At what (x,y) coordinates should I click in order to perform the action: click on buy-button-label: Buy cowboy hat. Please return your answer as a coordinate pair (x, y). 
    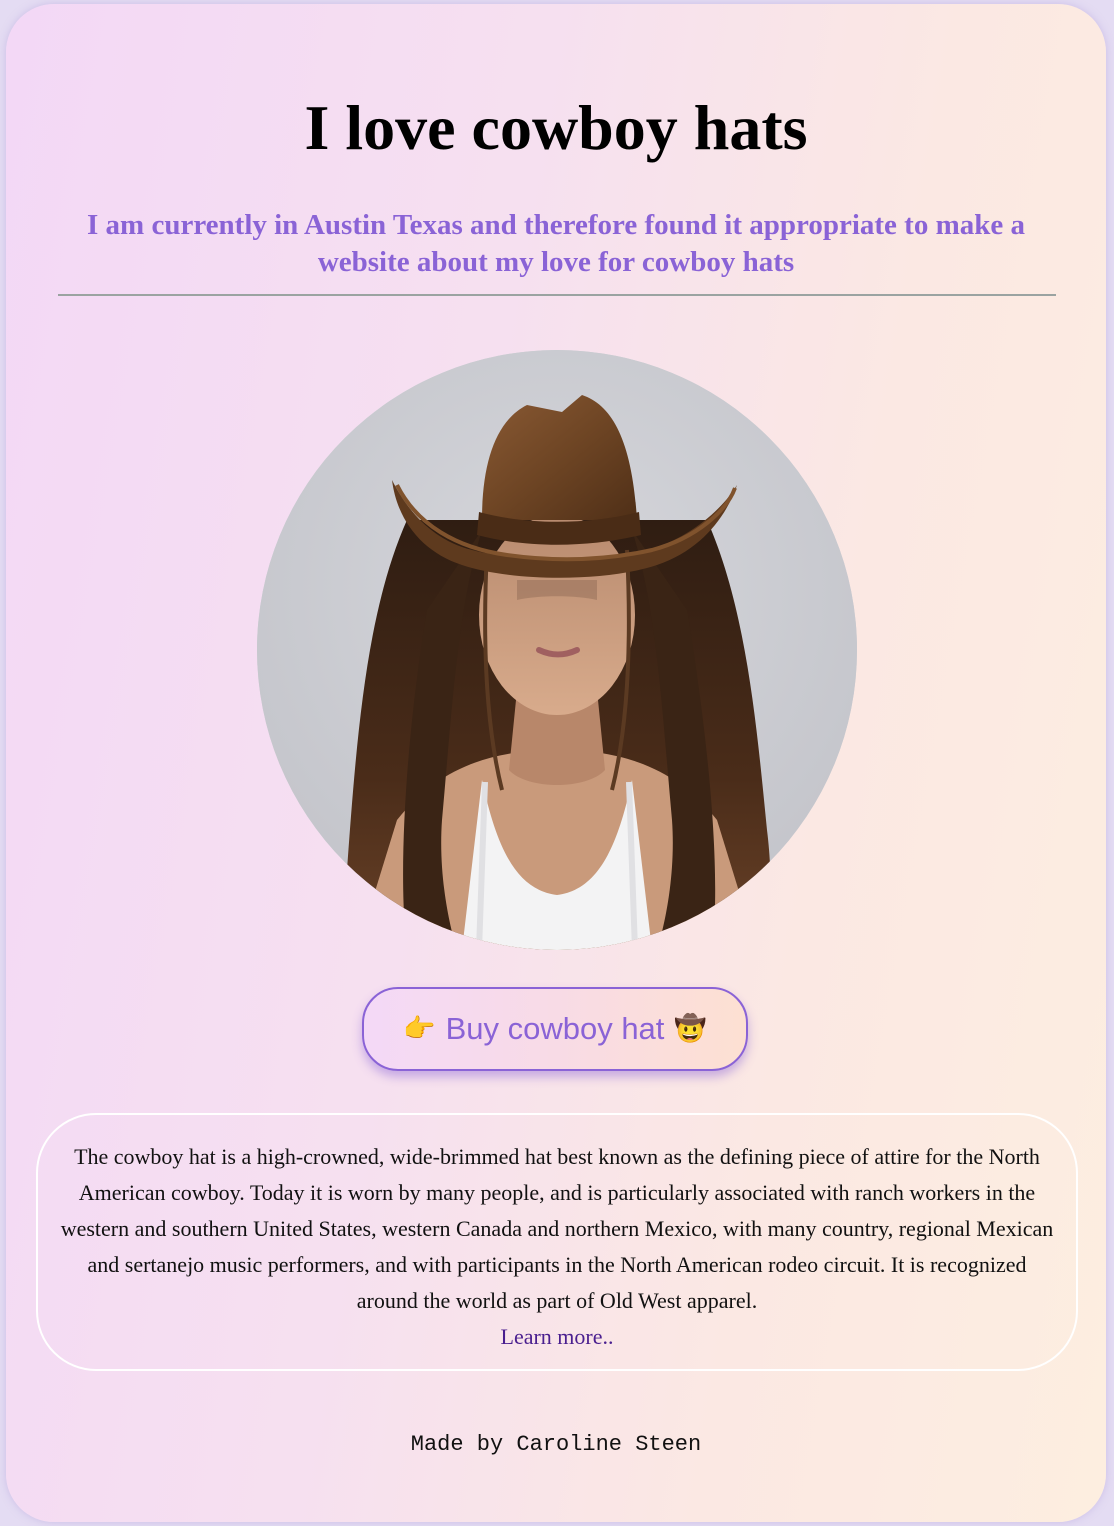
    Looking at the image, I should click on (555, 1028).